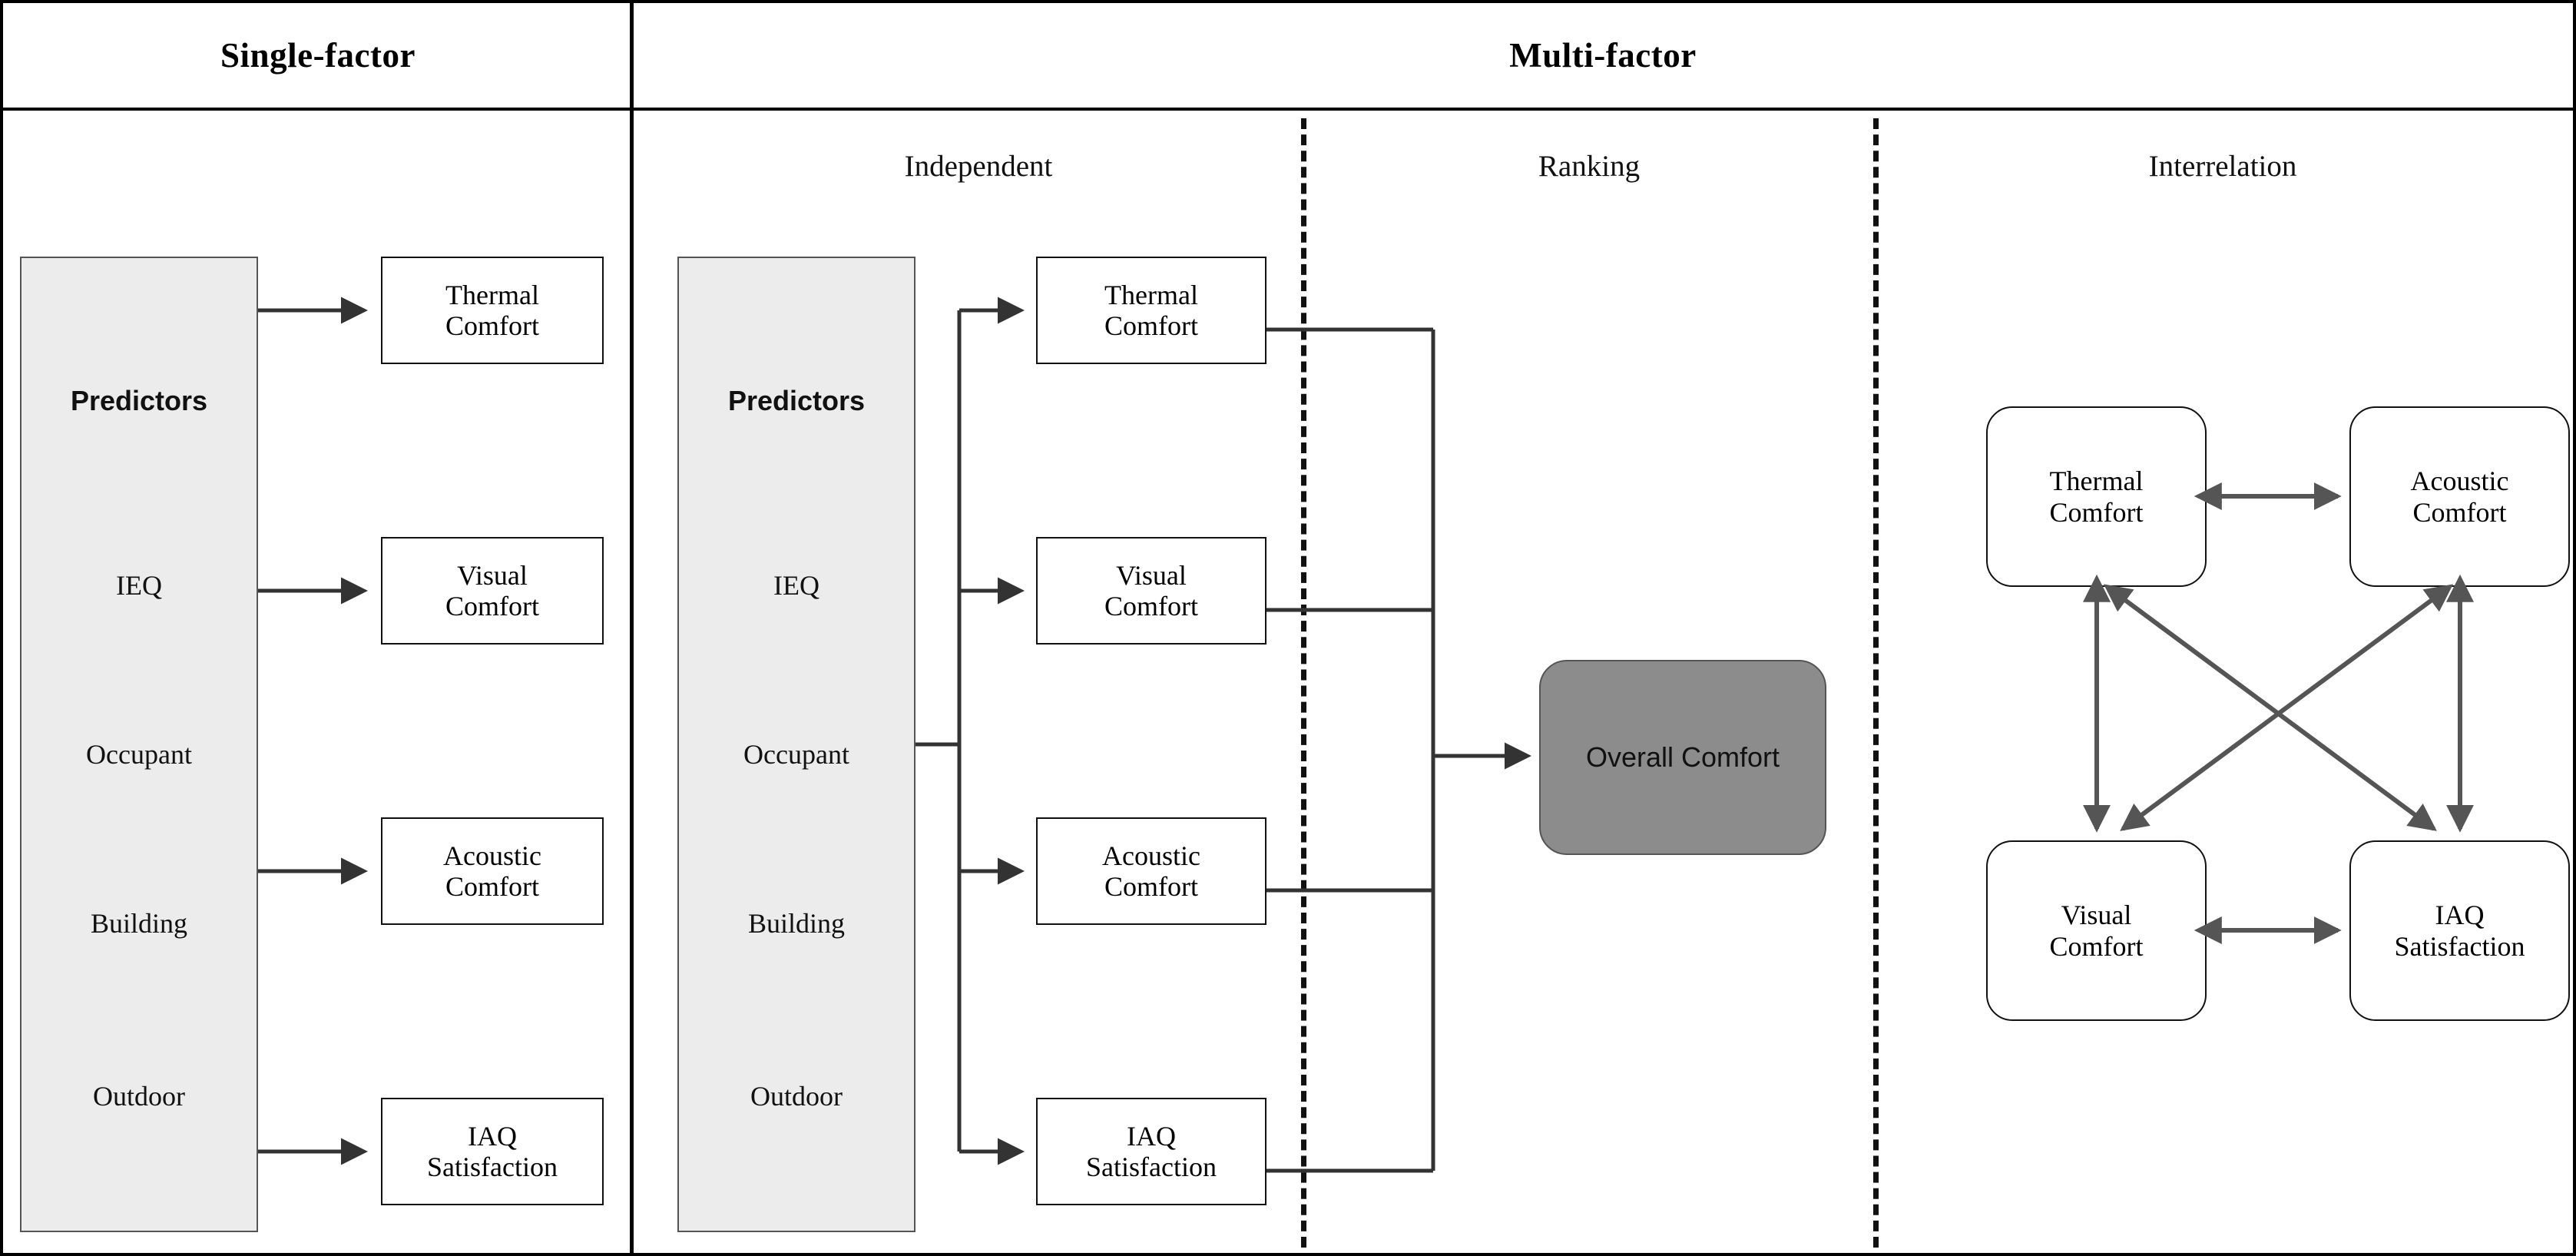  Describe the element at coordinates (139, 400) in the screenshot. I see `predictors-title-single: Predictors` at that location.